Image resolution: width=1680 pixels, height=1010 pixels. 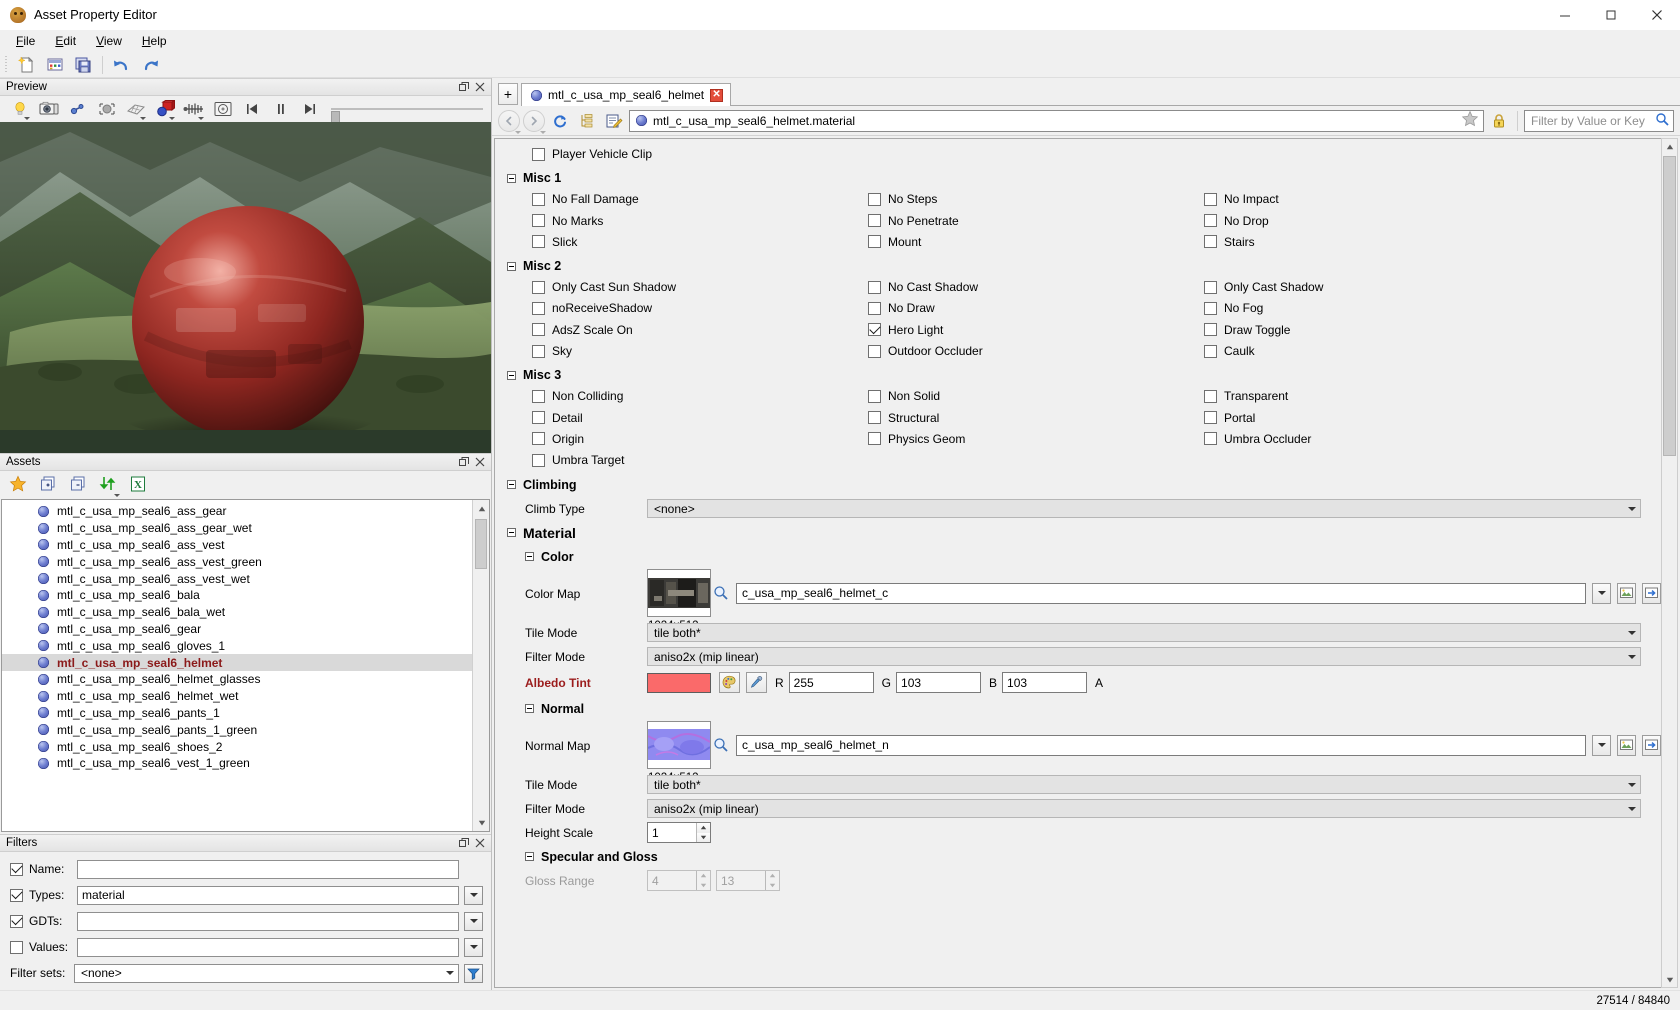 What do you see at coordinates (1241, 199) in the screenshot?
I see `checkbox-no-impact: No Impact` at bounding box center [1241, 199].